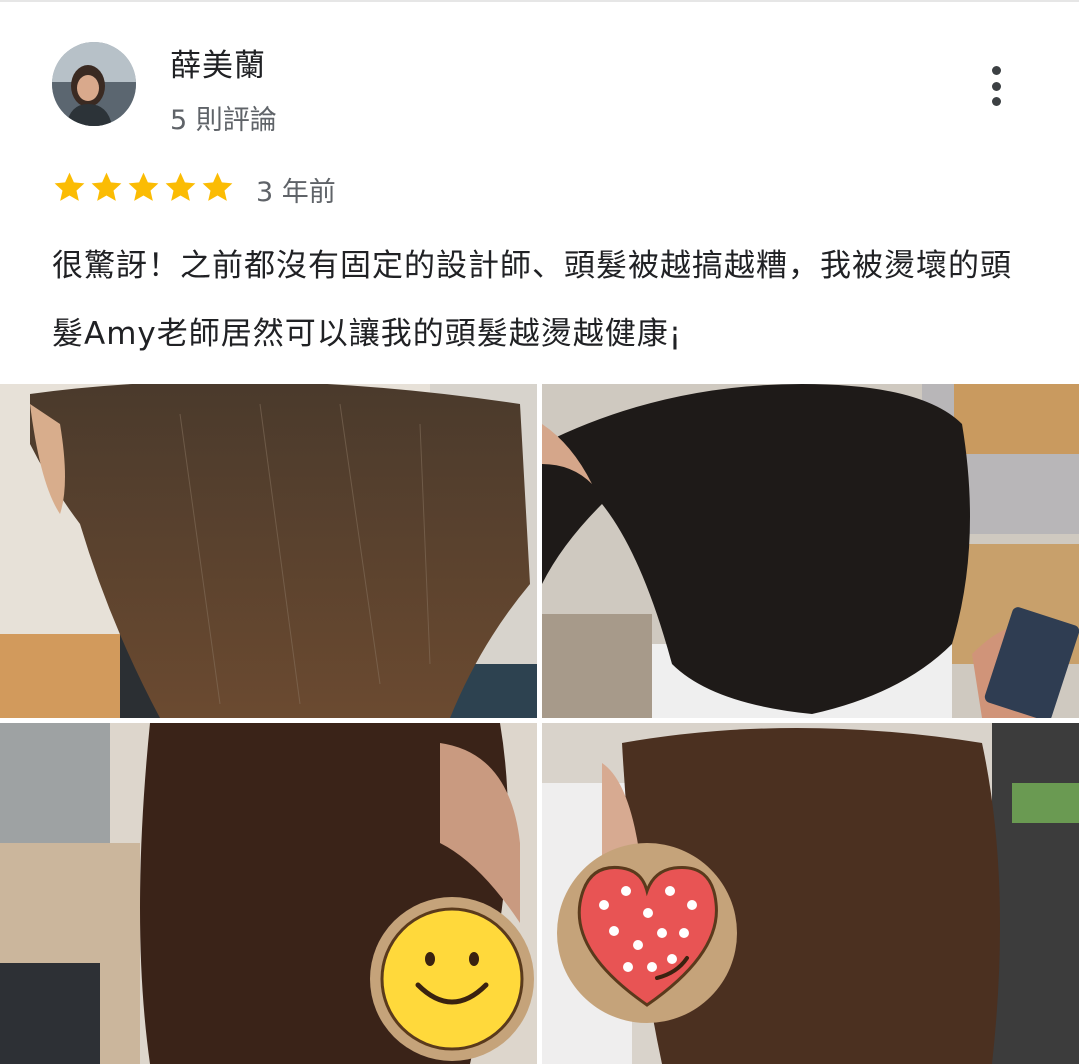 The height and width of the screenshot is (1064, 1079). Describe the element at coordinates (218, 62) in the screenshot. I see `reviewer-name: 薛美蘭` at that location.